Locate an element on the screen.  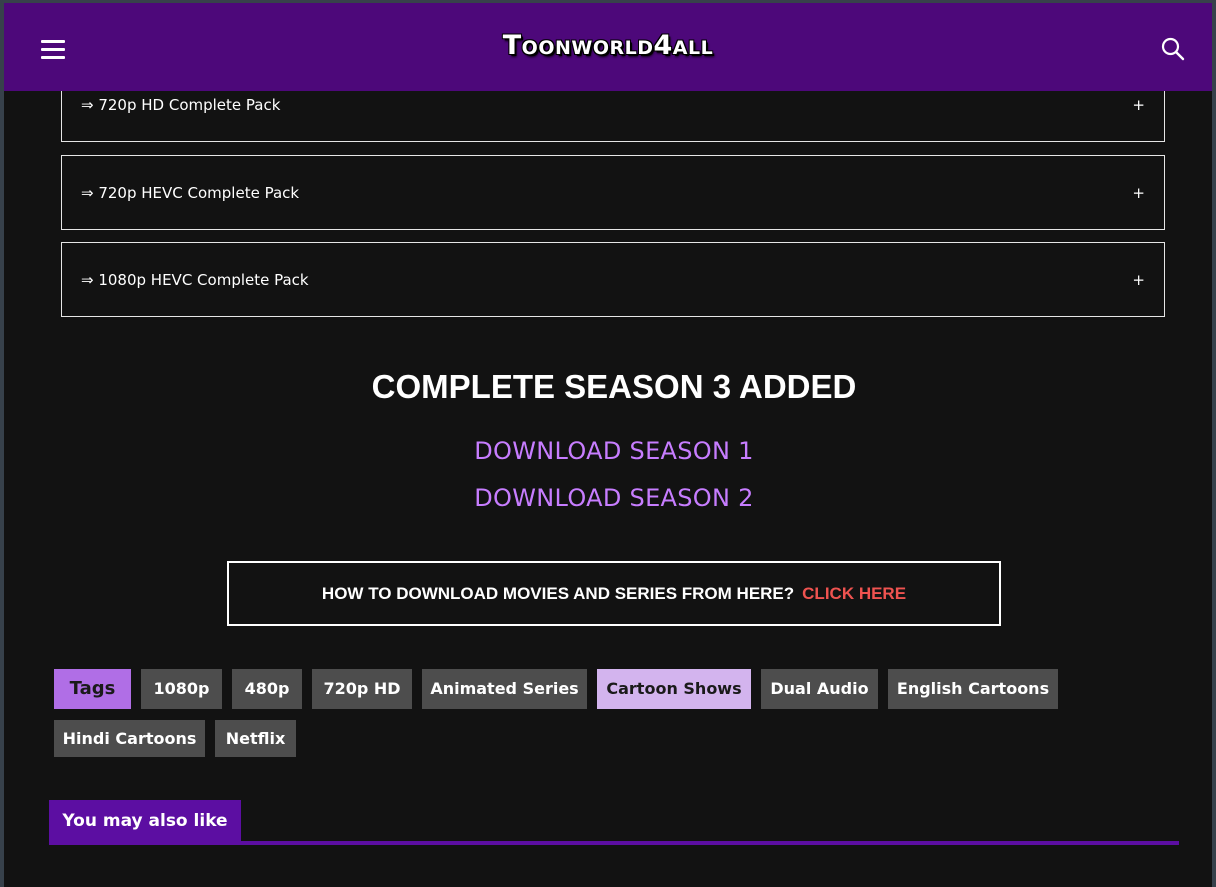
site-header: Toonworld4all is located at coordinates (608, 47).